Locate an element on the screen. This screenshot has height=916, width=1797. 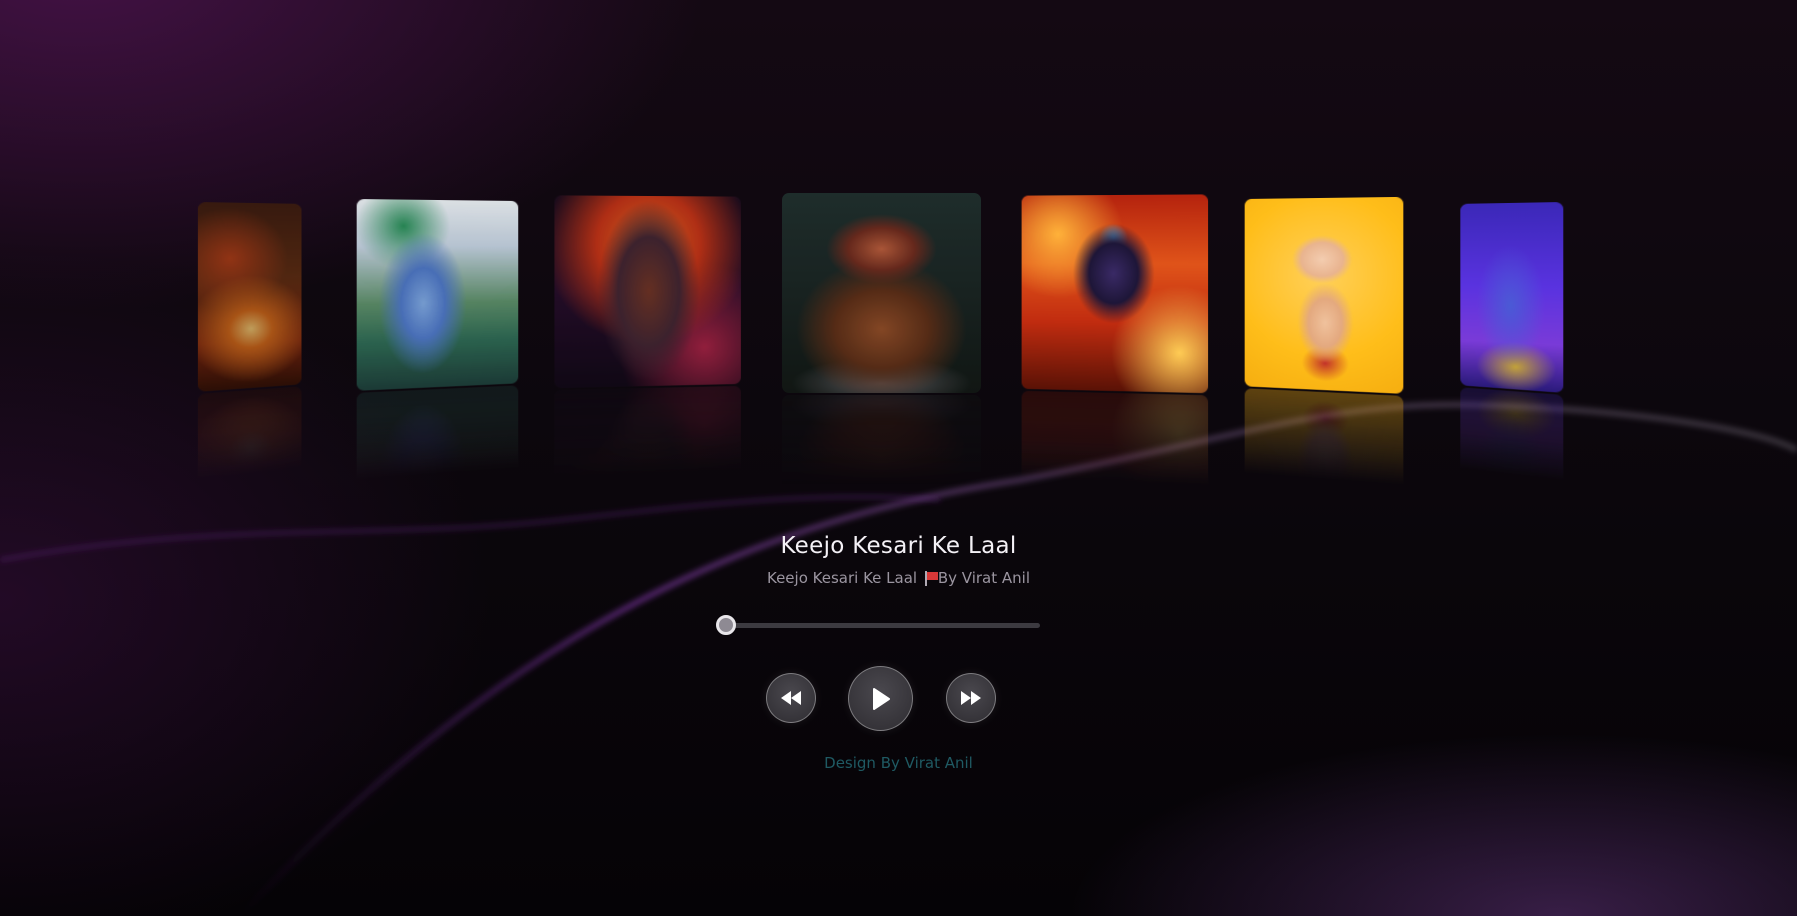
play-button is located at coordinates (880, 698).